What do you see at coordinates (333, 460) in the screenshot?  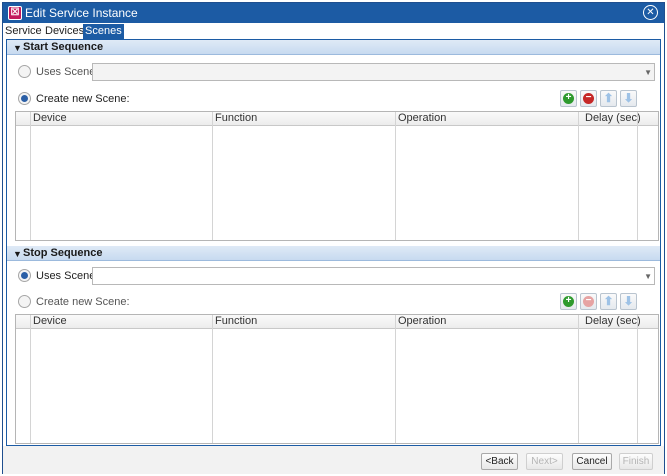 I see `dialog-footer: <Back Next> Cancel Finish` at bounding box center [333, 460].